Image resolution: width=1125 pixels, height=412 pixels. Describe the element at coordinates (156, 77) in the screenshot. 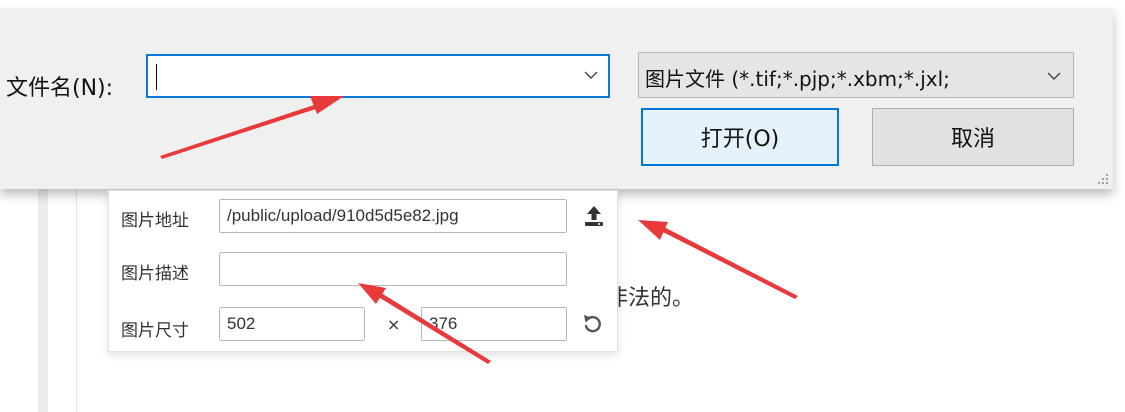

I see `text-caret` at that location.